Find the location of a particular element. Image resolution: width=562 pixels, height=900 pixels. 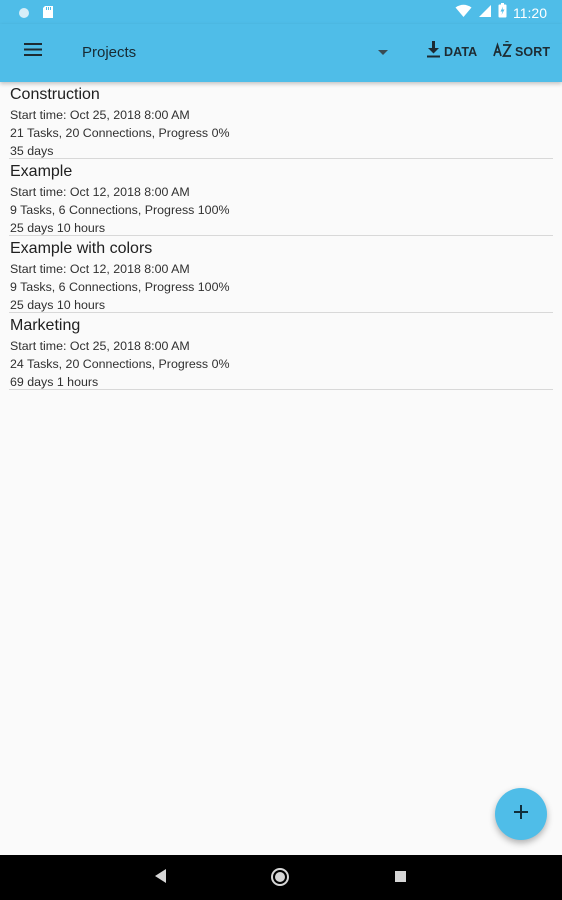

plus-icon is located at coordinates (521, 814).